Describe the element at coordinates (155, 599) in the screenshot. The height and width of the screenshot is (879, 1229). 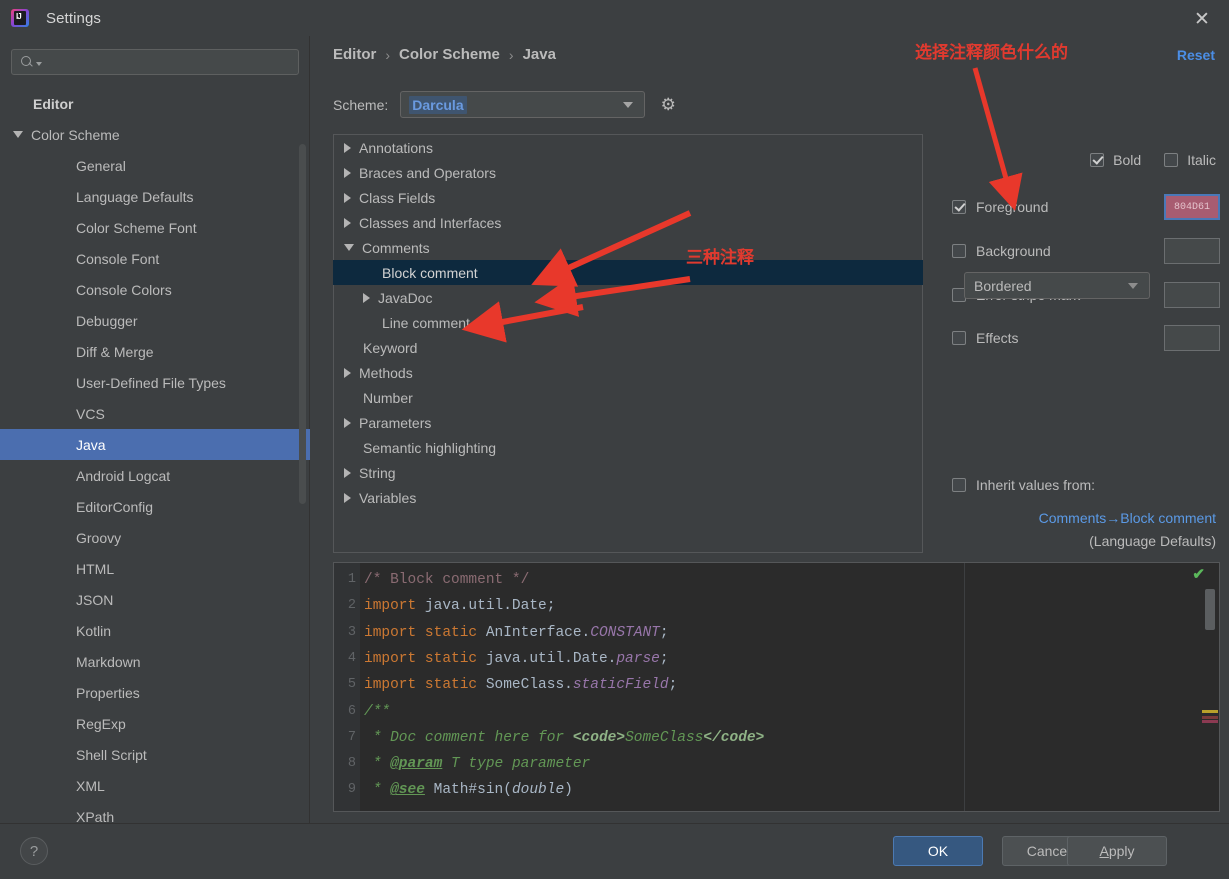
I see `sidebar-item-json: JSON` at that location.